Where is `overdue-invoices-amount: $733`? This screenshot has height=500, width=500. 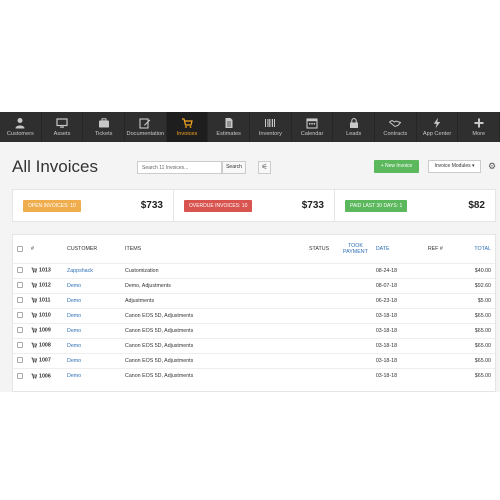
overdue-invoices-amount: $733 is located at coordinates (312, 205).